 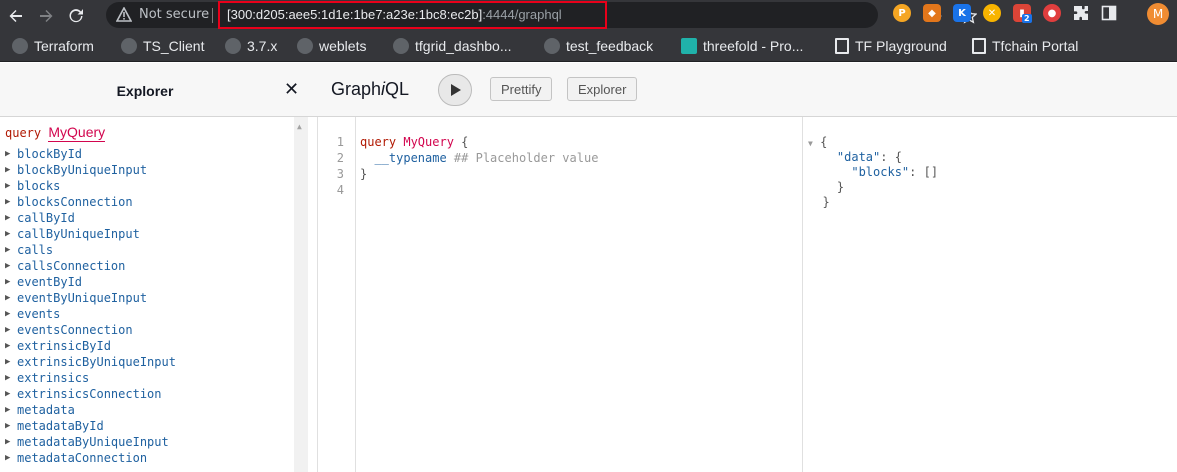 What do you see at coordinates (90, 154) in the screenshot?
I see `explorer-field-item: ▶ blockById` at bounding box center [90, 154].